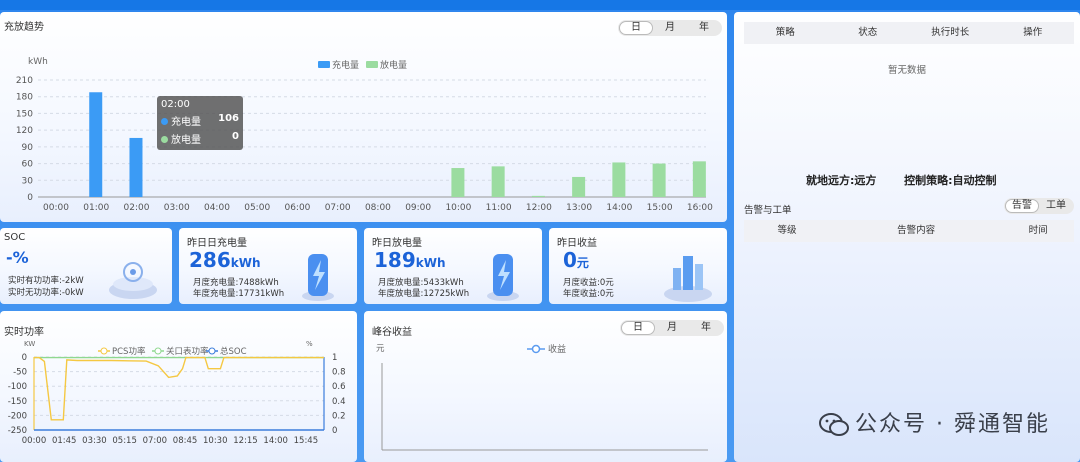 This screenshot has width=1080, height=462. What do you see at coordinates (542, 397) in the screenshot?
I see `income-line-chart: 元 收益` at bounding box center [542, 397].